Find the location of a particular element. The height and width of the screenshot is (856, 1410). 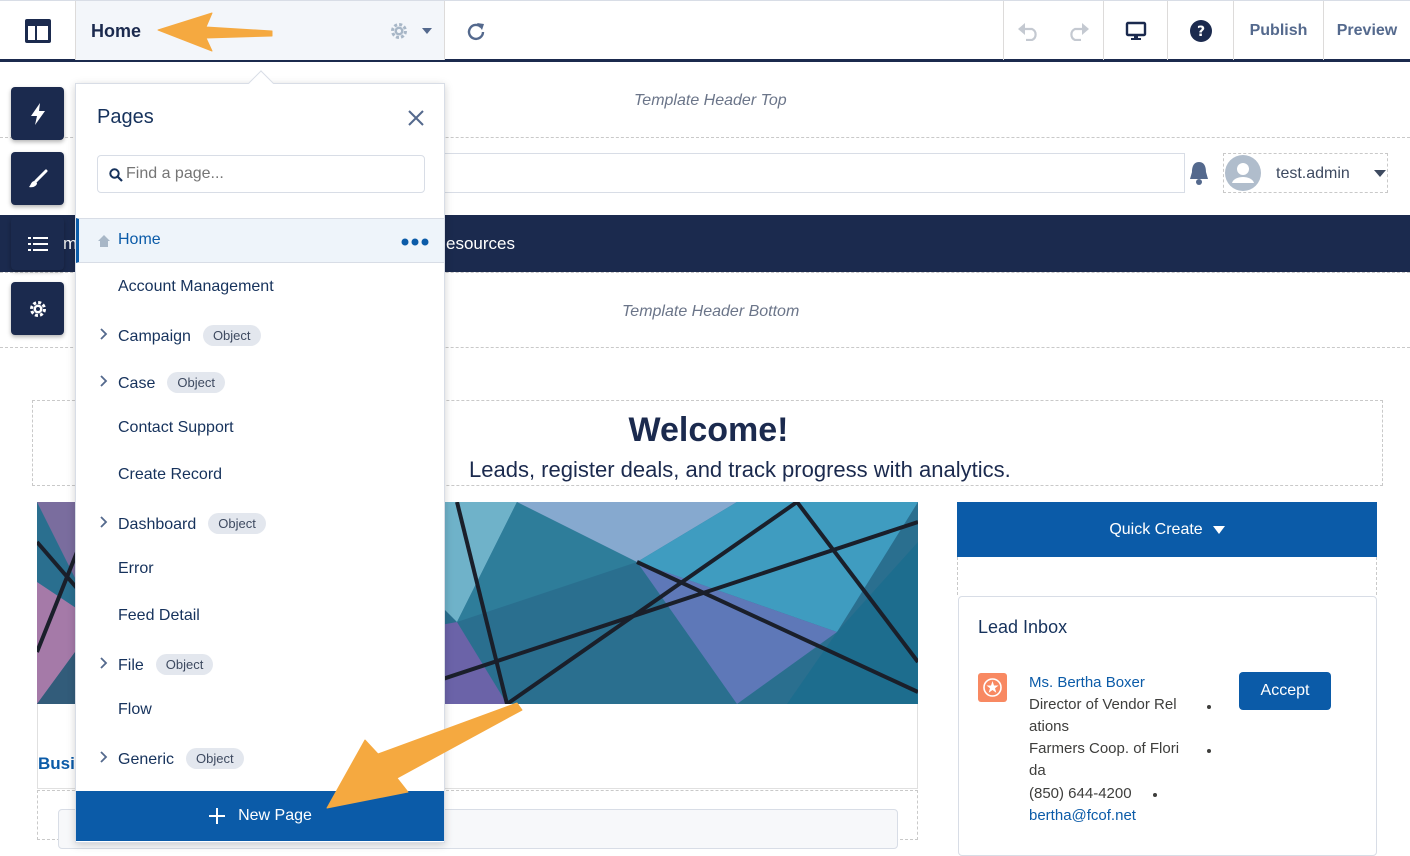

lead-company-line2: da is located at coordinates (1037, 770).